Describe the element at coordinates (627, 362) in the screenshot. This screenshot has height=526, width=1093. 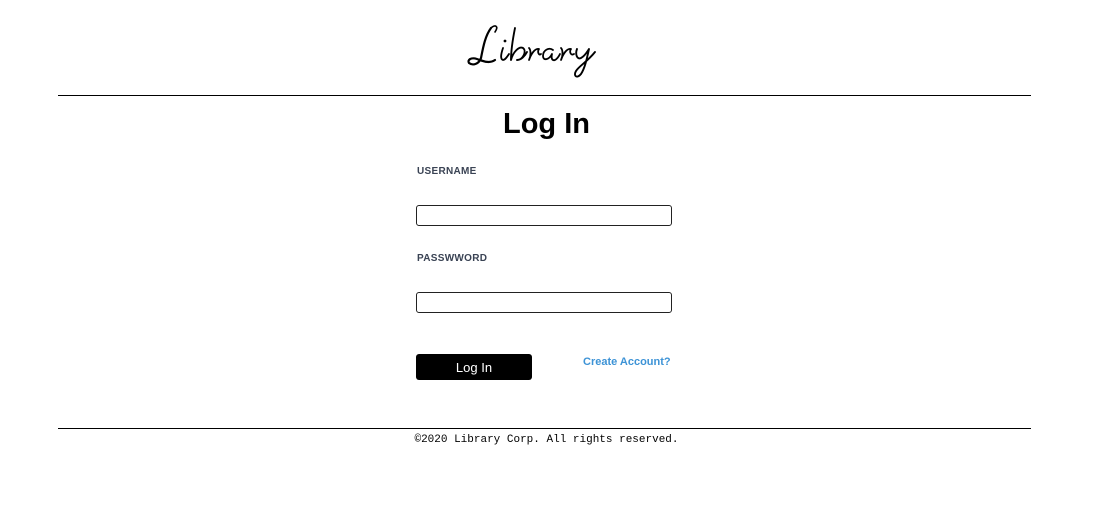
I see `create-account-link: Create Account?` at that location.